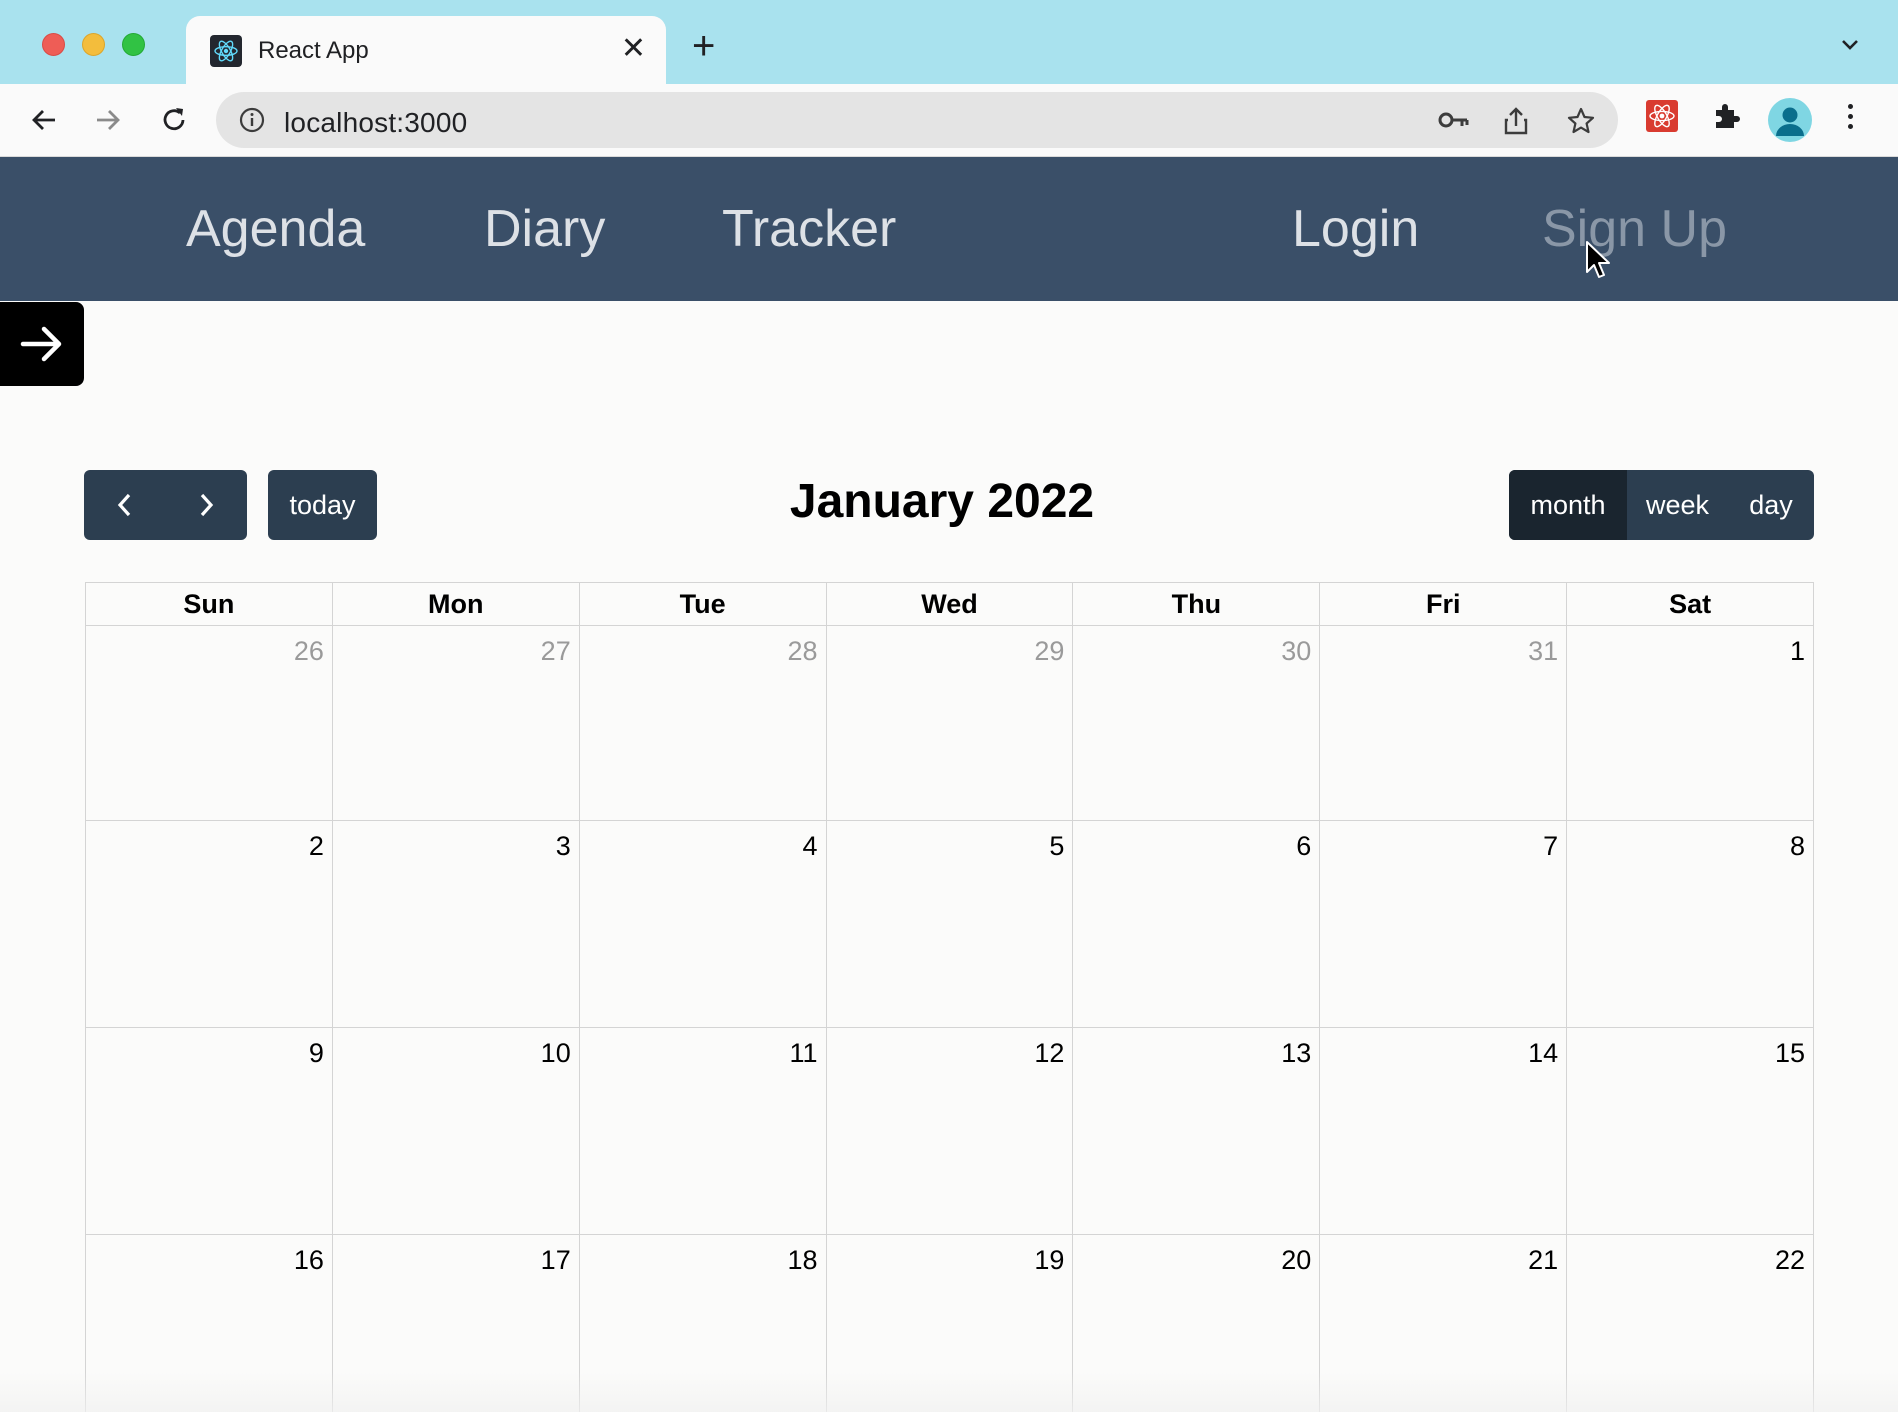 This screenshot has height=1412, width=1898. Describe the element at coordinates (456, 1323) in the screenshot. I see `day-cell: 17` at that location.